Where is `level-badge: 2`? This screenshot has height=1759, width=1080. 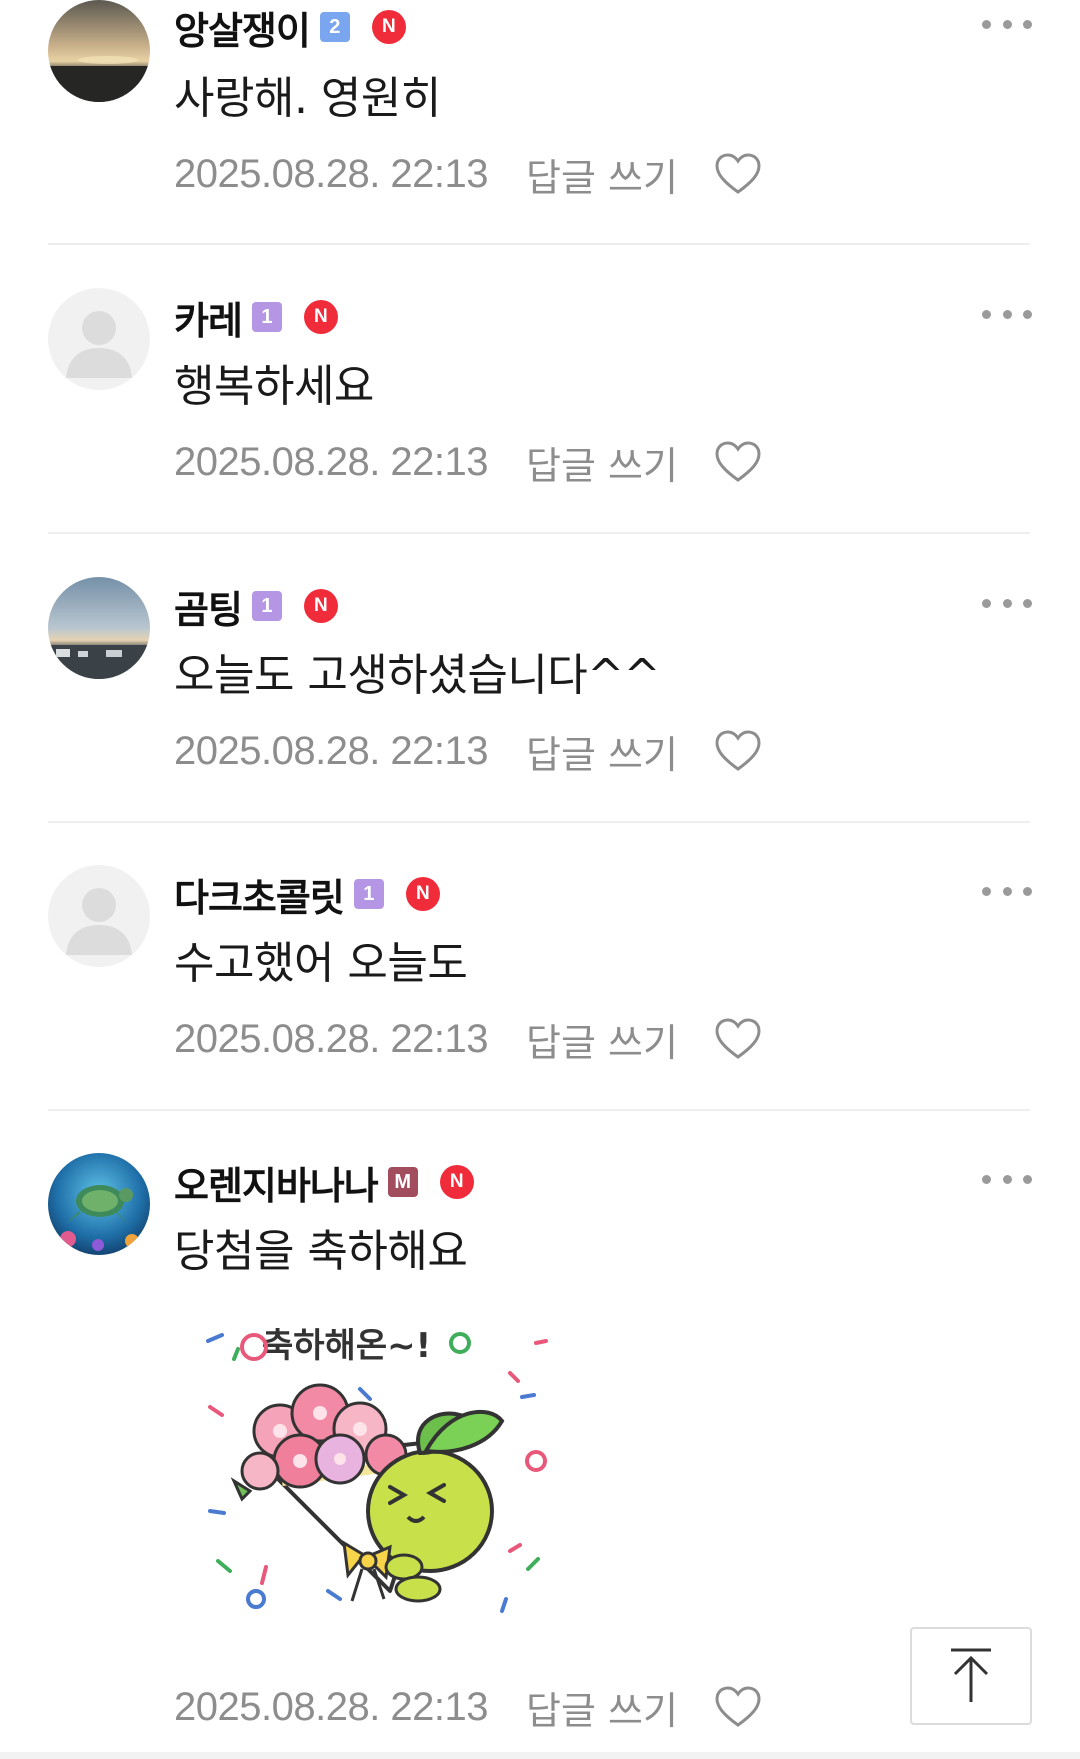 level-badge: 2 is located at coordinates (334, 27).